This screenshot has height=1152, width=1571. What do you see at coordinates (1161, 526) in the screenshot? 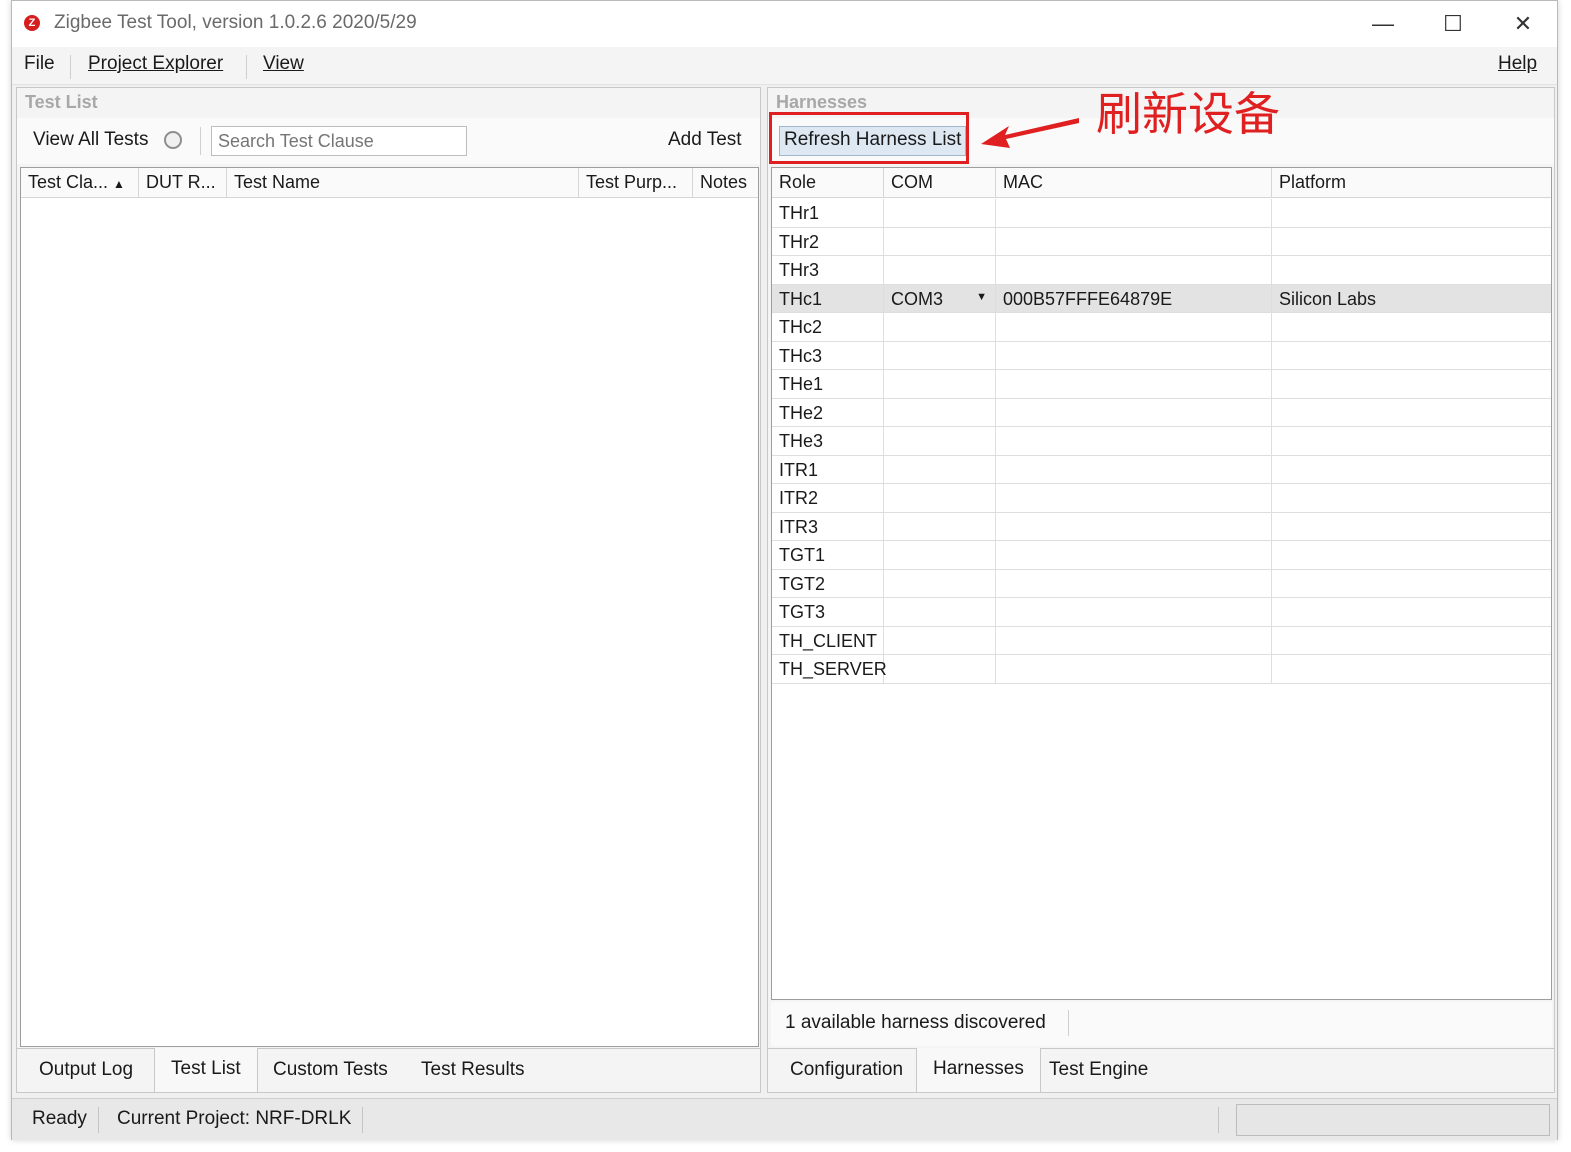
I see `harness-row: ITR3` at bounding box center [1161, 526].